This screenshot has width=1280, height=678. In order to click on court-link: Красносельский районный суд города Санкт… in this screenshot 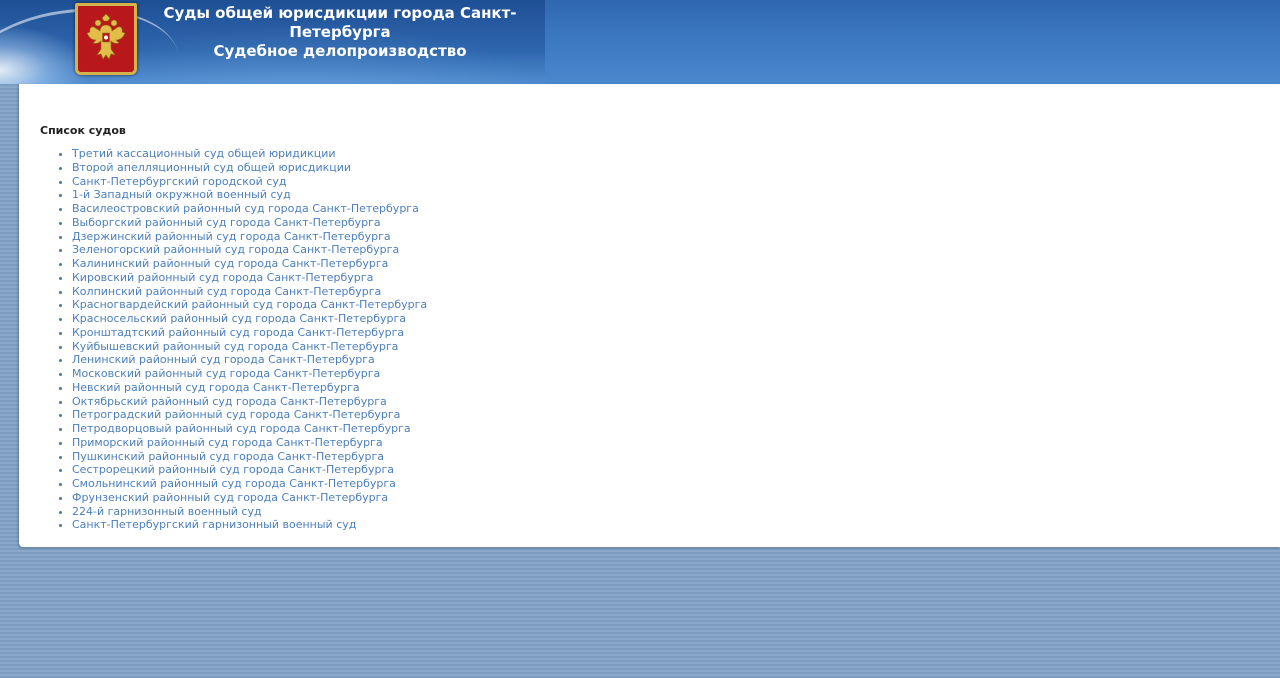, I will do `click(239, 318)`.